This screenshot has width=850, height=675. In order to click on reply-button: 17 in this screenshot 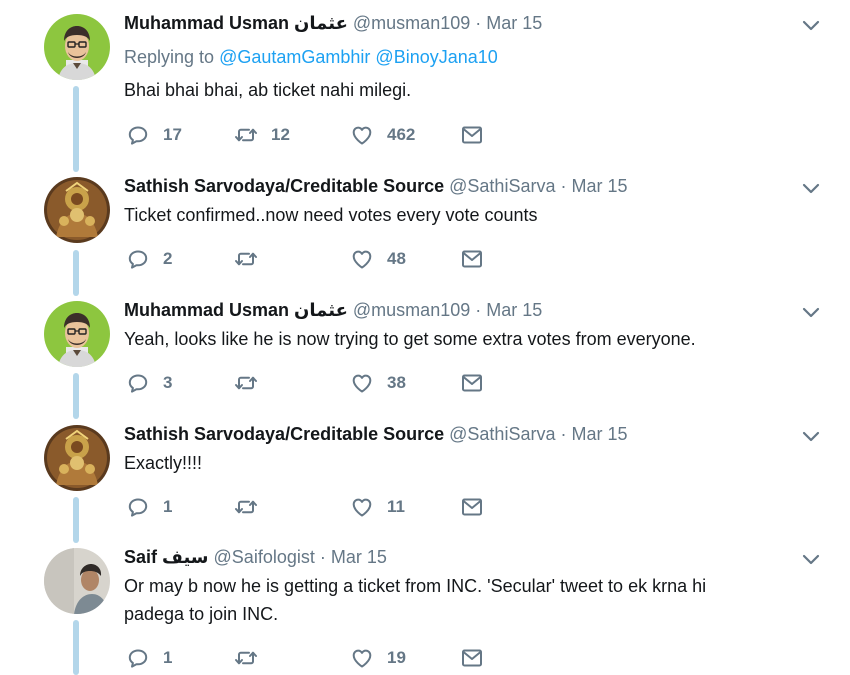, I will do `click(154, 135)`.